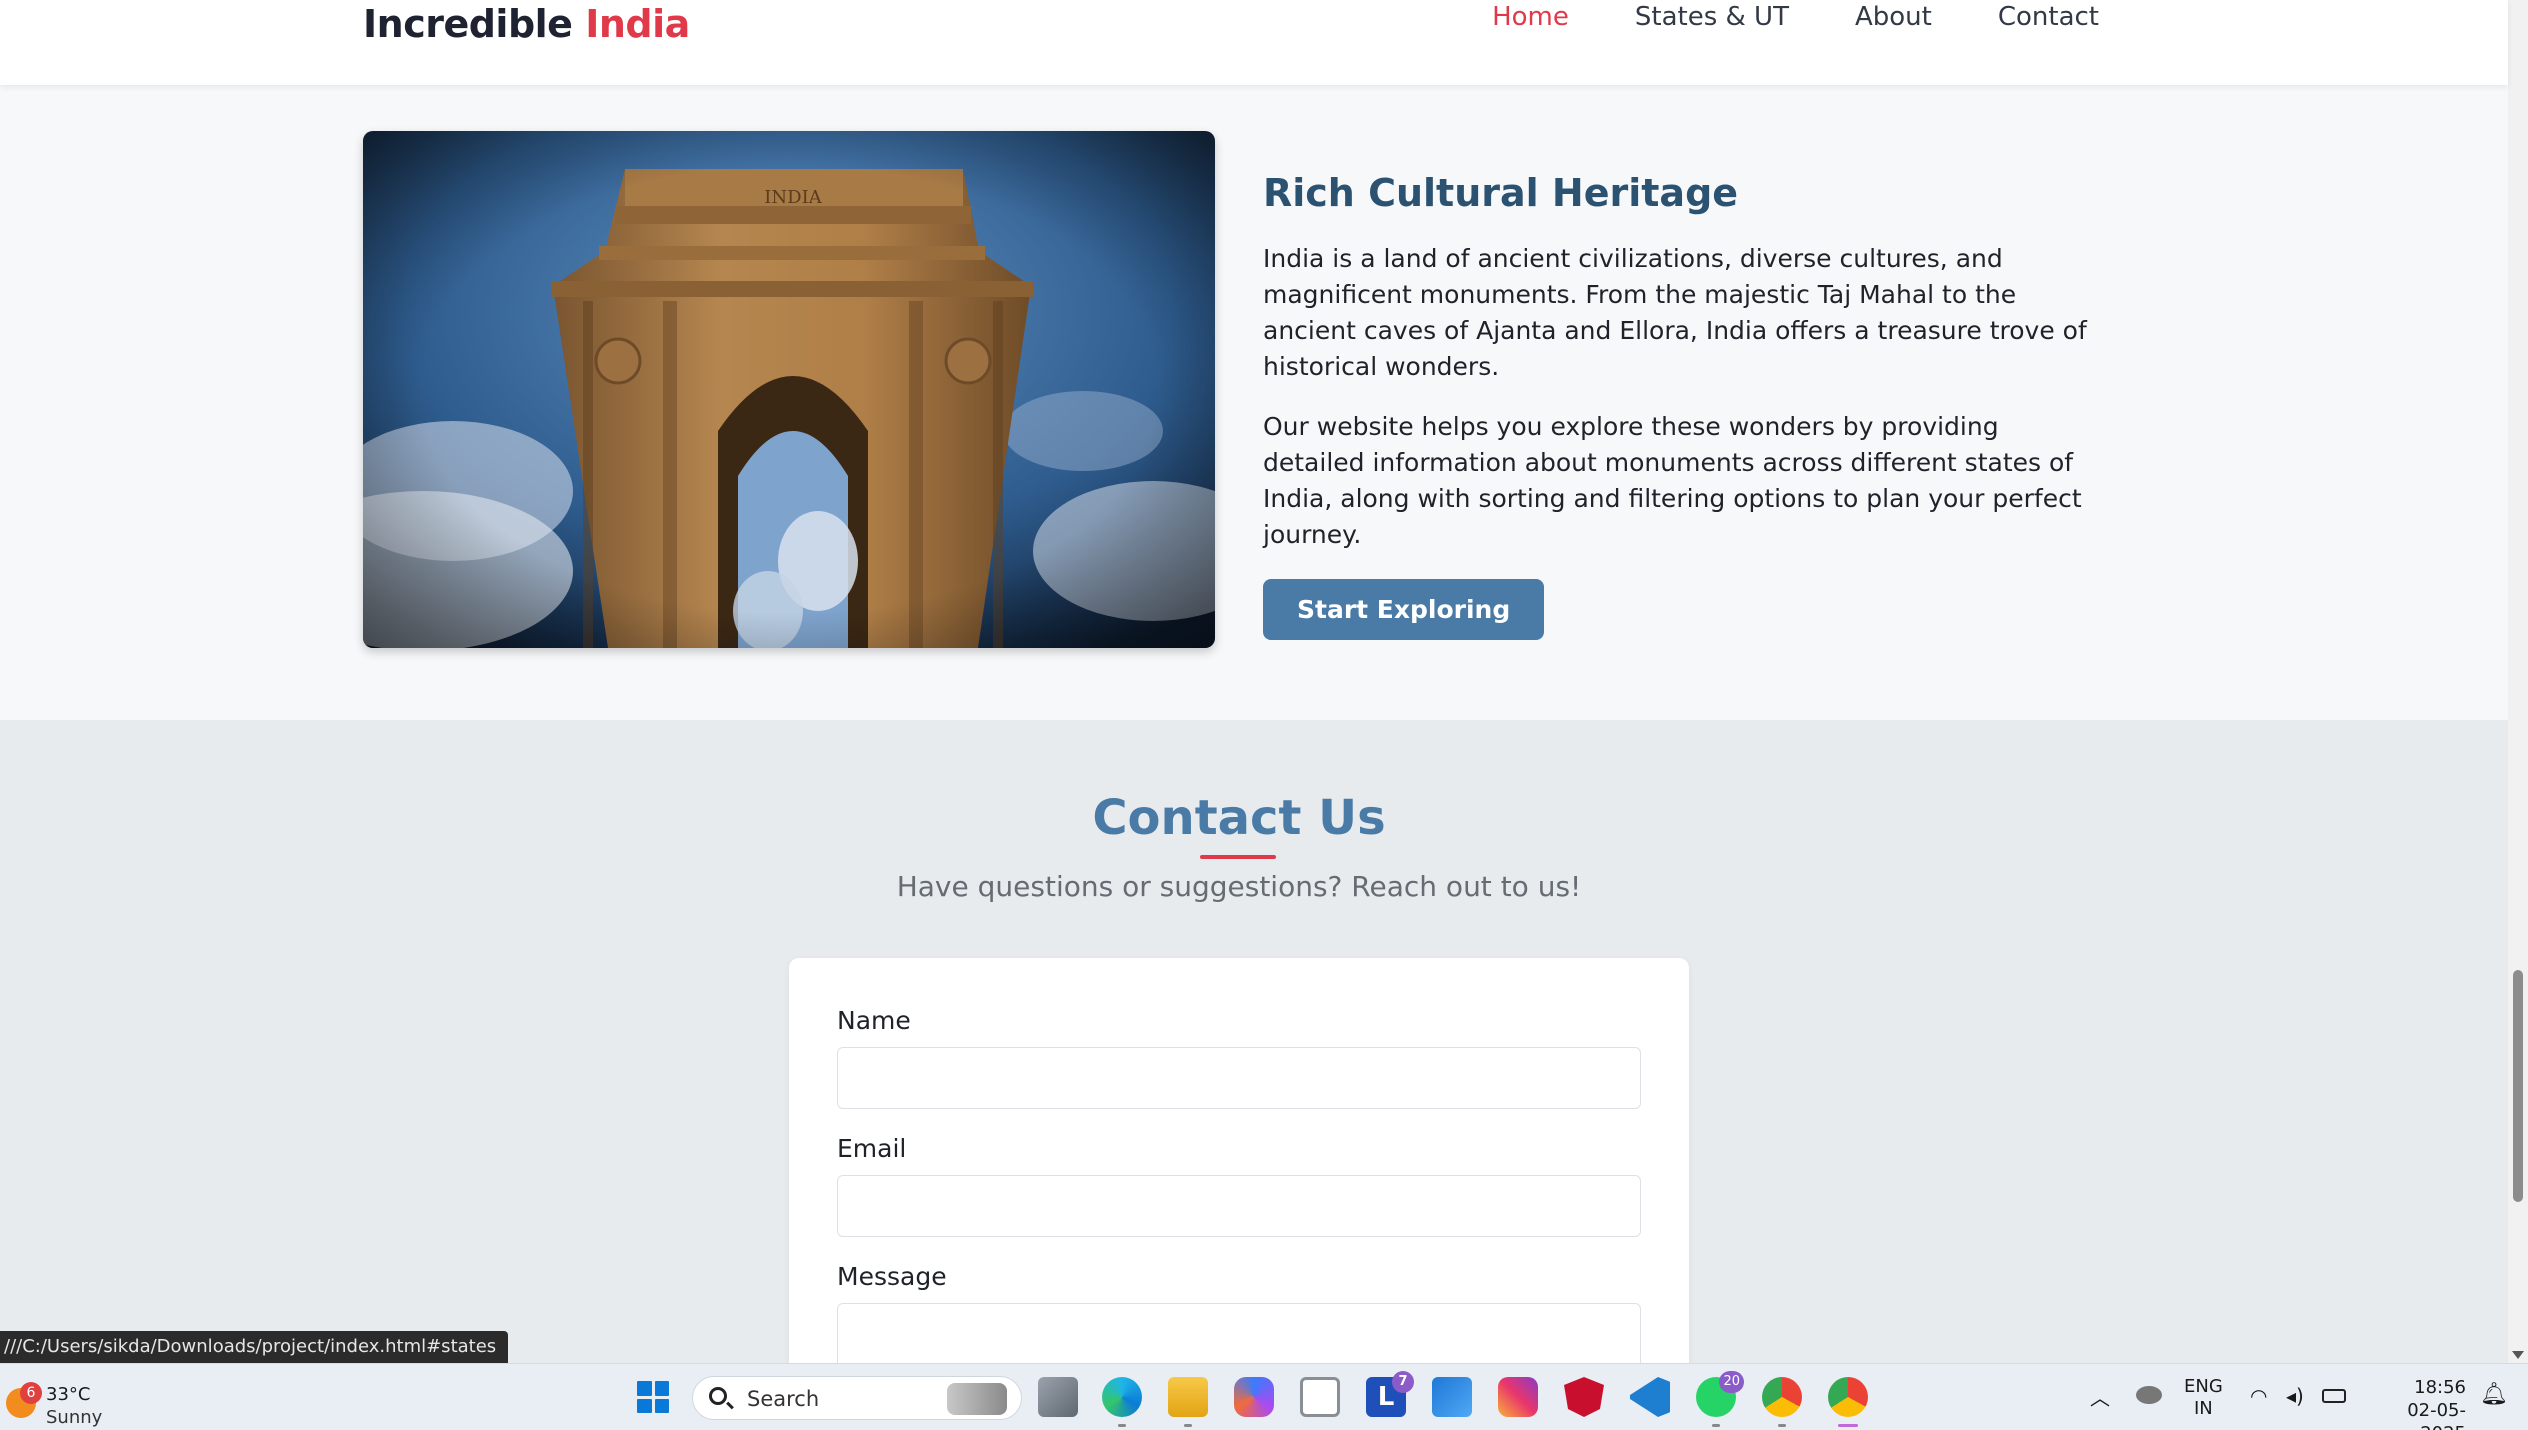 The height and width of the screenshot is (1430, 2528). What do you see at coordinates (789, 389) in the screenshot?
I see `india-gate-image: INDIA` at bounding box center [789, 389].